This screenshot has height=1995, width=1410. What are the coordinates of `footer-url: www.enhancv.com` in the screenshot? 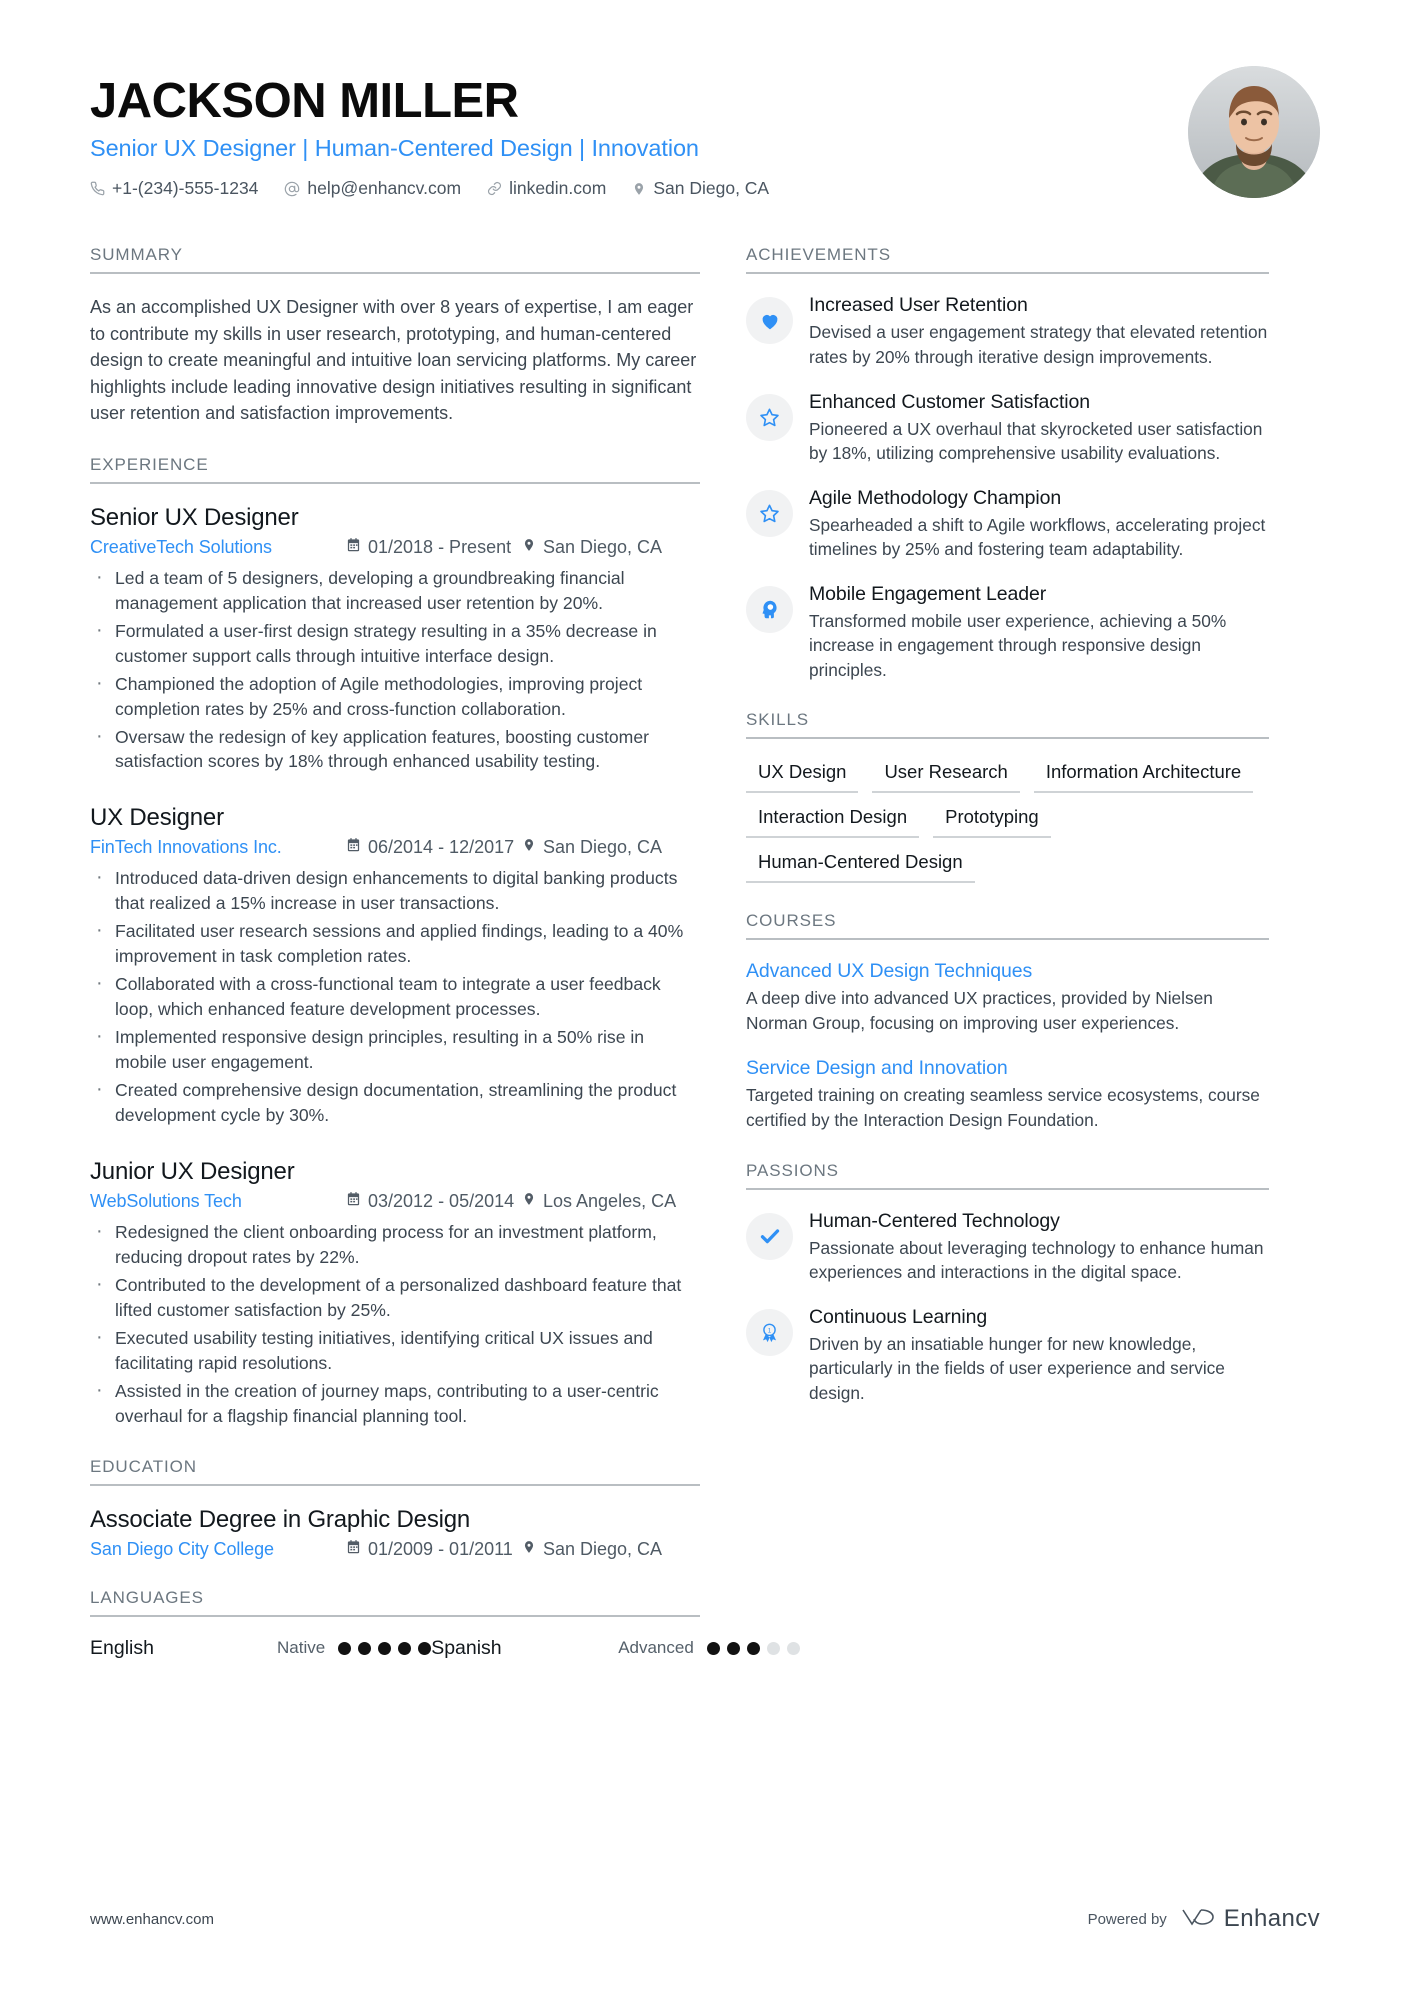 It's located at (152, 1919).